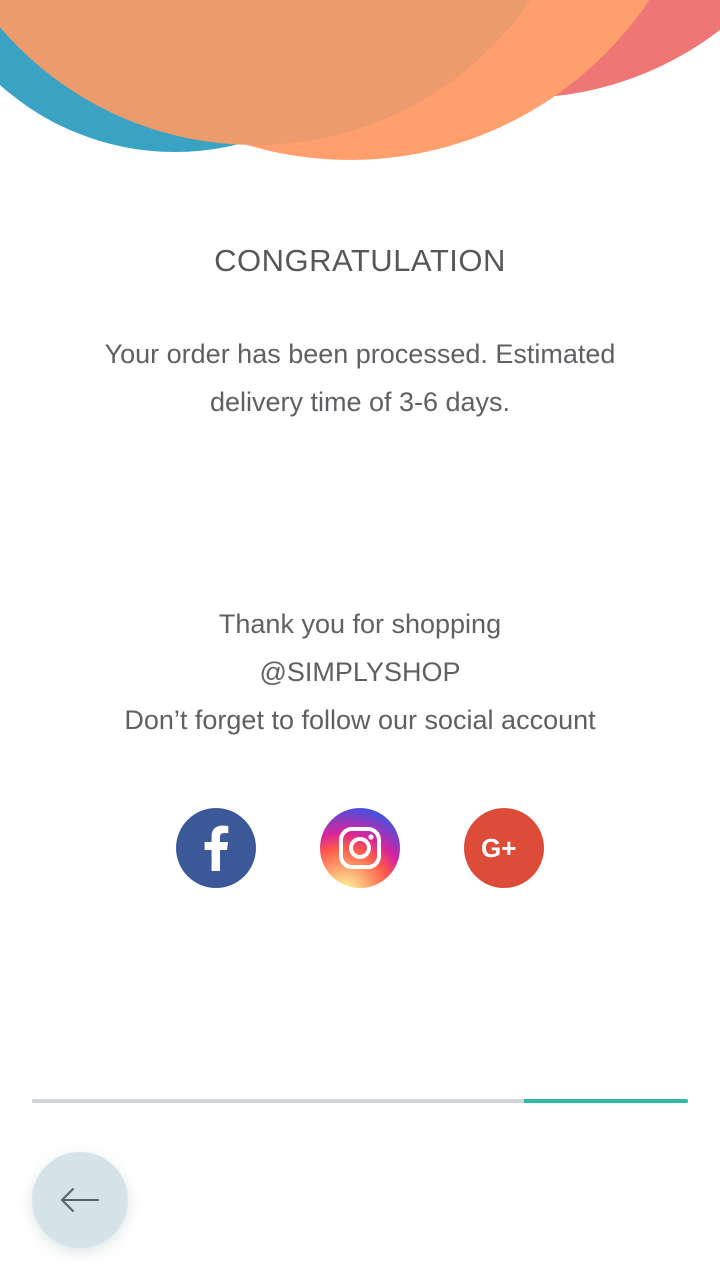 Image resolution: width=720 pixels, height=1280 pixels. What do you see at coordinates (360, 624) in the screenshot?
I see `thanks-line-1: Thank you for shopping` at bounding box center [360, 624].